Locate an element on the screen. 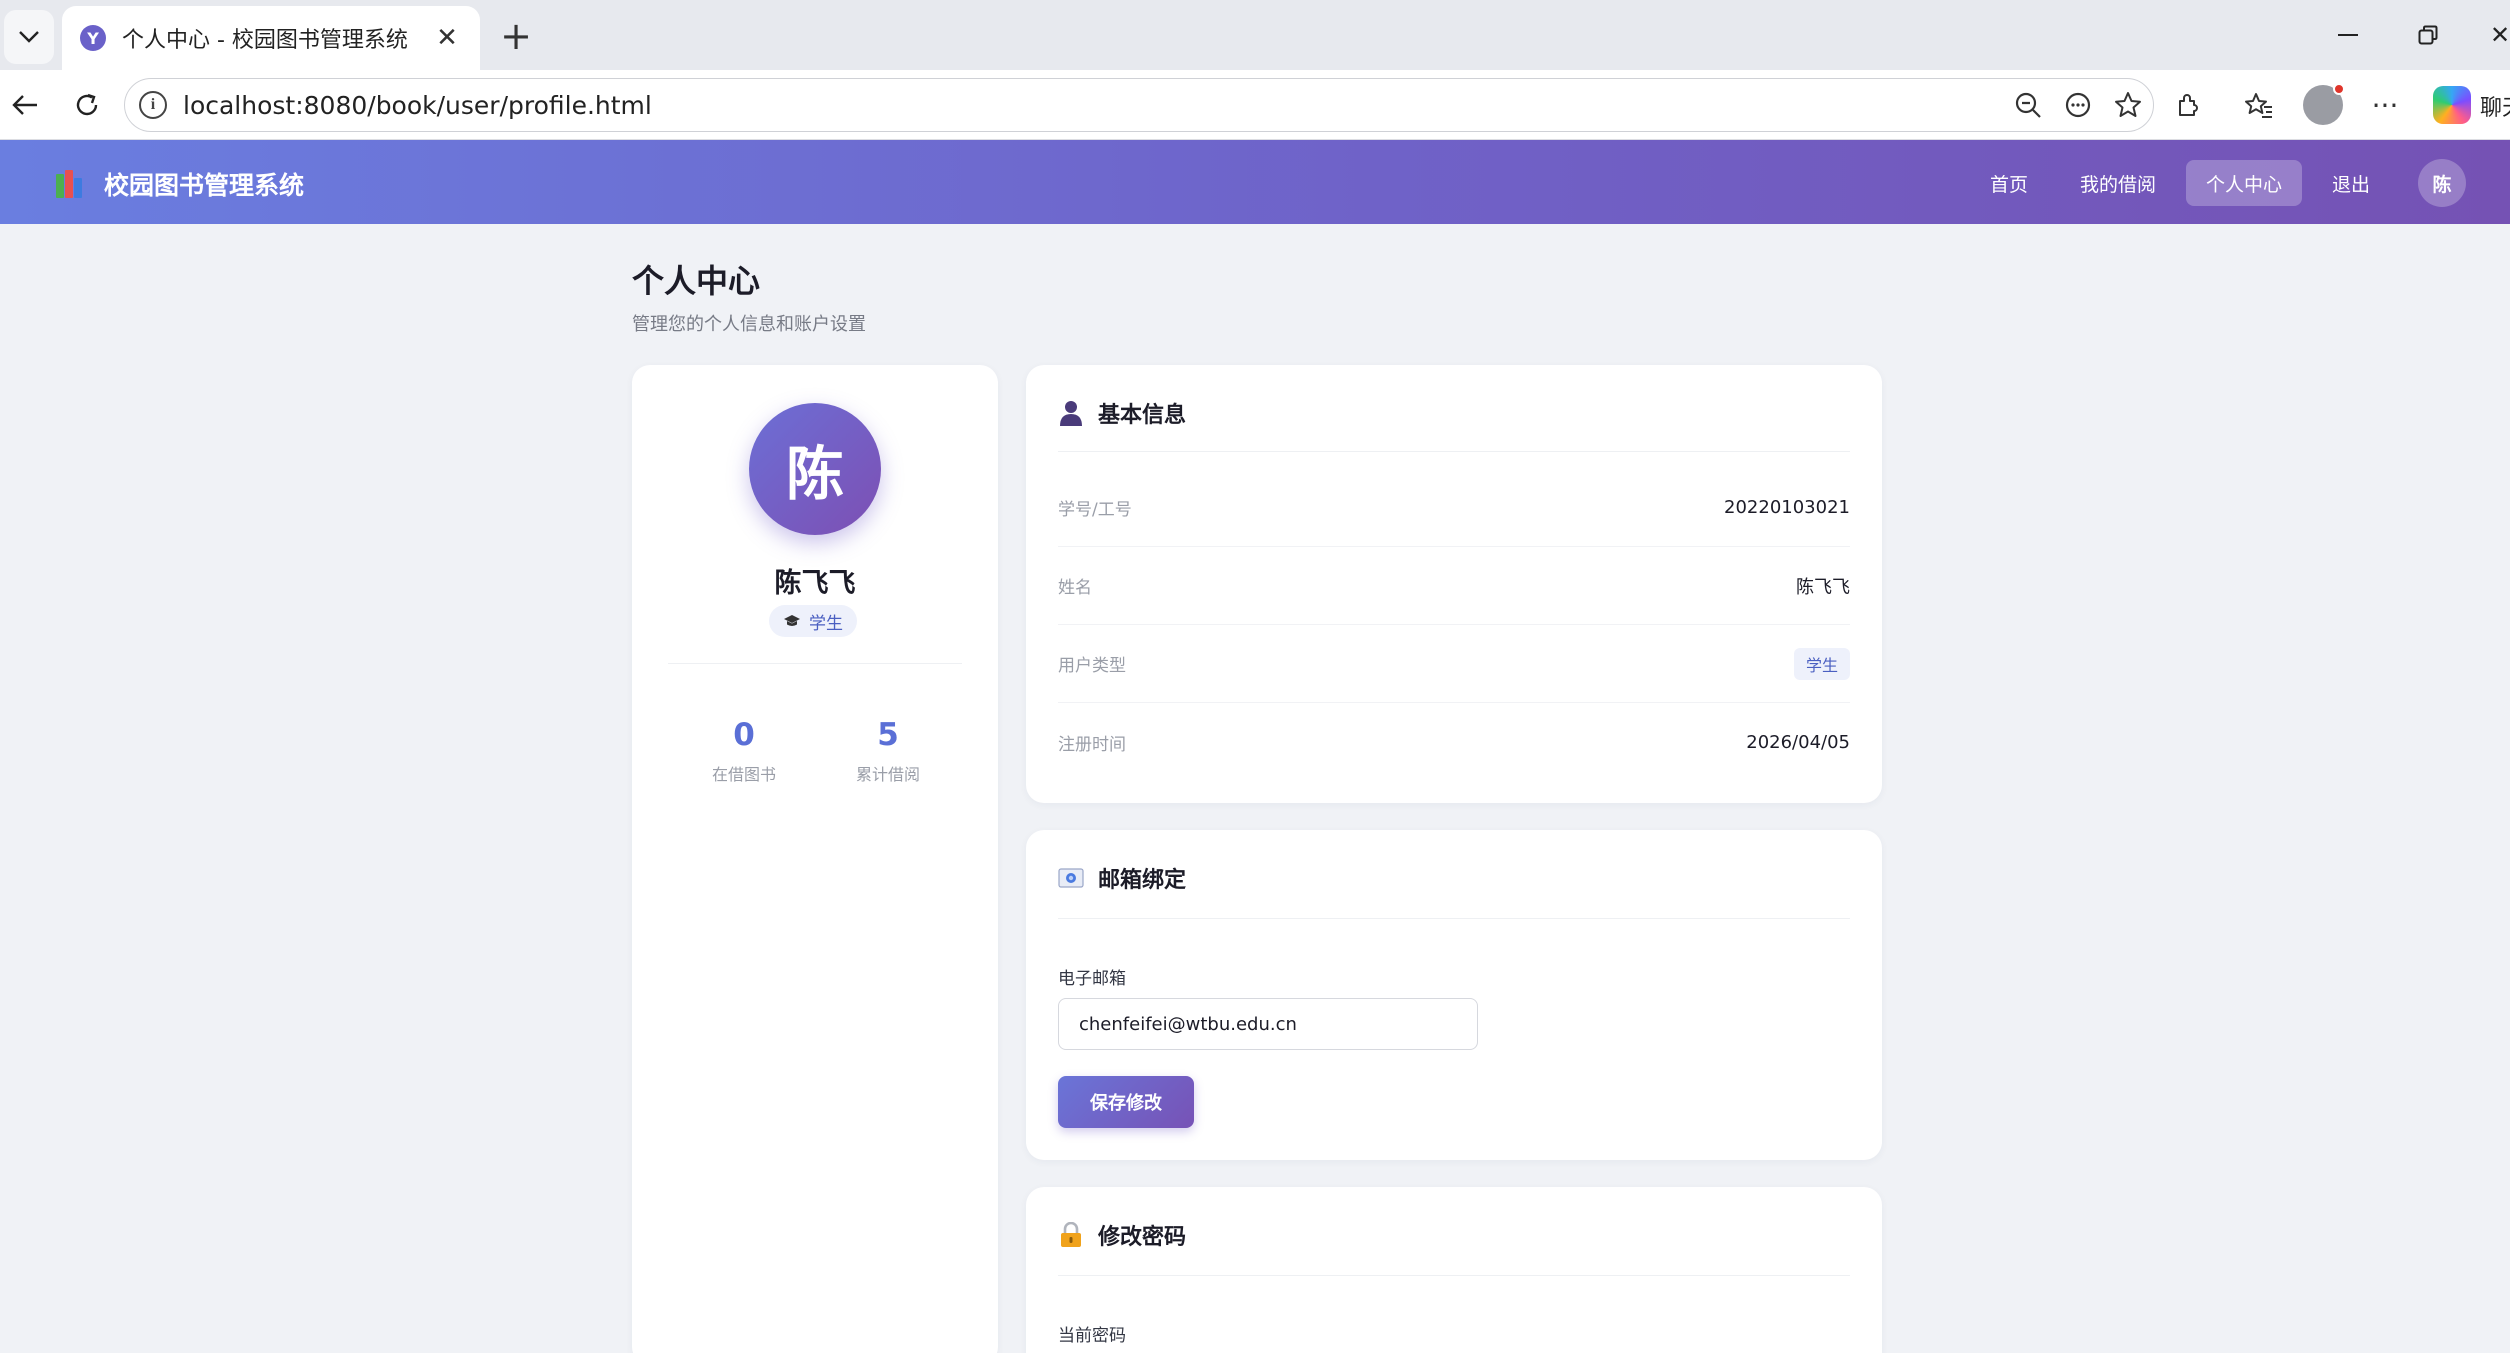 The height and width of the screenshot is (1353, 2510). close-window-icon: ✕ is located at coordinates (2490, 35).